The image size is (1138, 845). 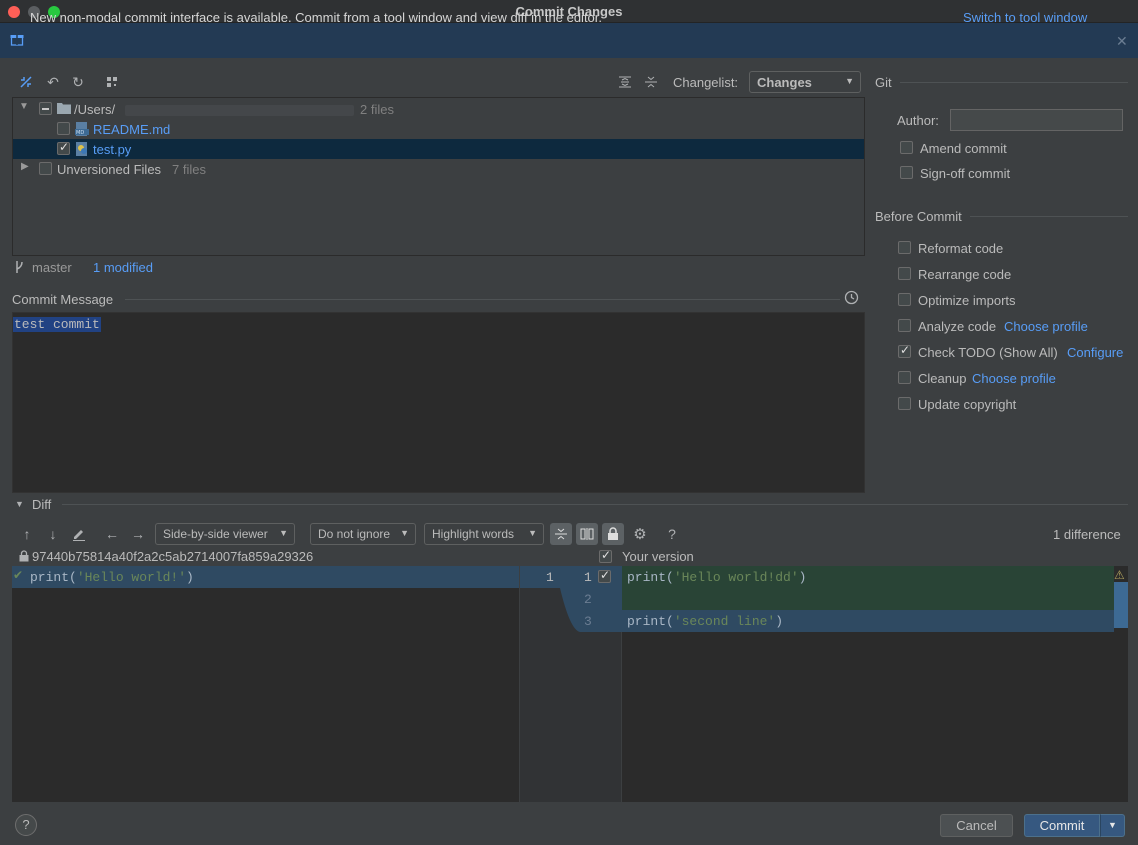 I want to click on commit-message-text: test commit, so click(x=57, y=324).